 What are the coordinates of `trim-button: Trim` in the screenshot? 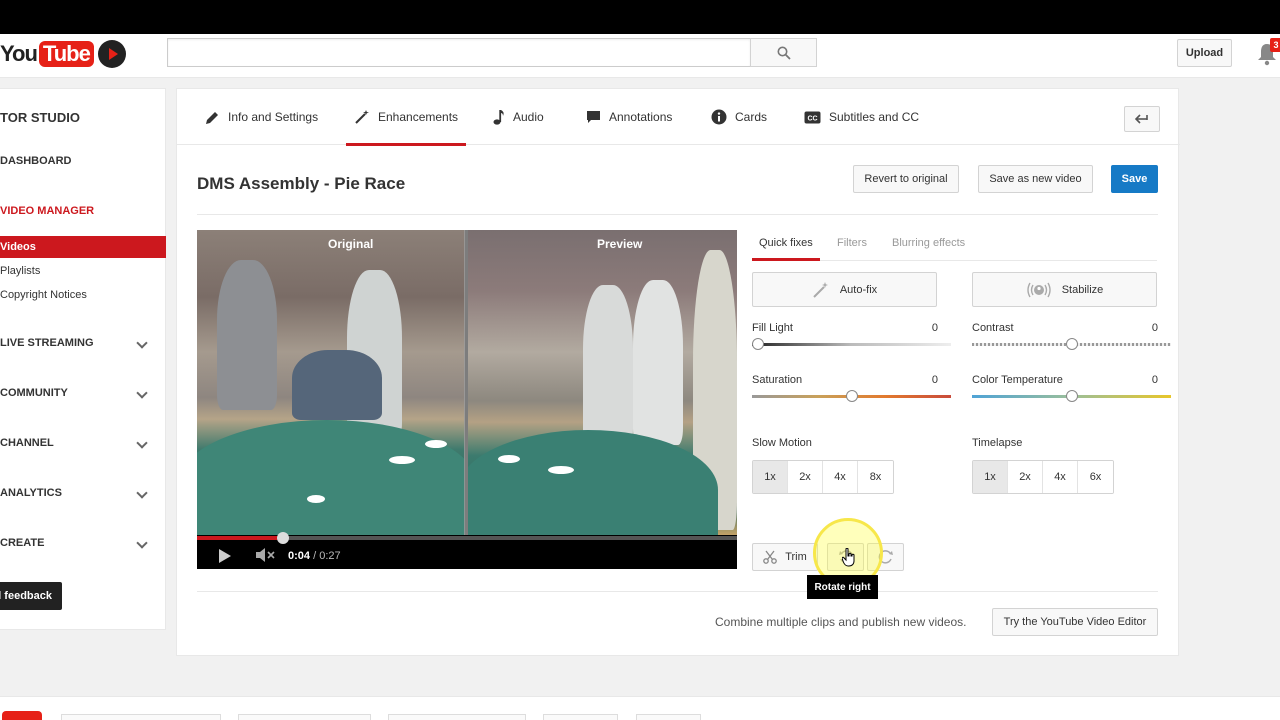 It's located at (785, 557).